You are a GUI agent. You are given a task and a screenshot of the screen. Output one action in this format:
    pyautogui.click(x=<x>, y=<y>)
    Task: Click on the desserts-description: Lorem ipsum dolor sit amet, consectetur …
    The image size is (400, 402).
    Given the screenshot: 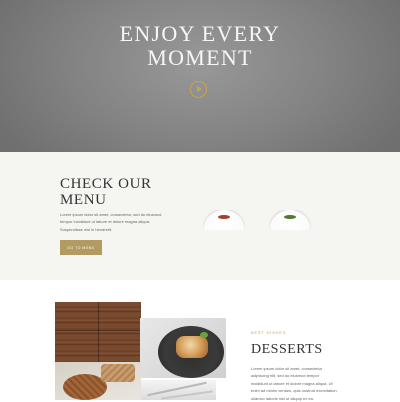 What is the action you would take?
    pyautogui.click(x=294, y=383)
    